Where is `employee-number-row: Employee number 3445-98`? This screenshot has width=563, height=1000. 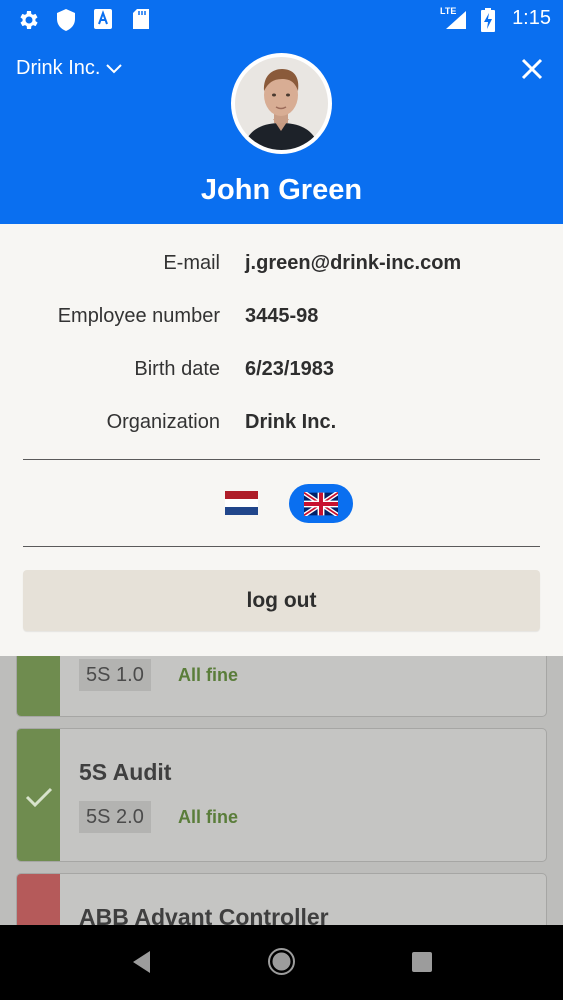
employee-number-row: Employee number 3445-98 is located at coordinates (281, 316).